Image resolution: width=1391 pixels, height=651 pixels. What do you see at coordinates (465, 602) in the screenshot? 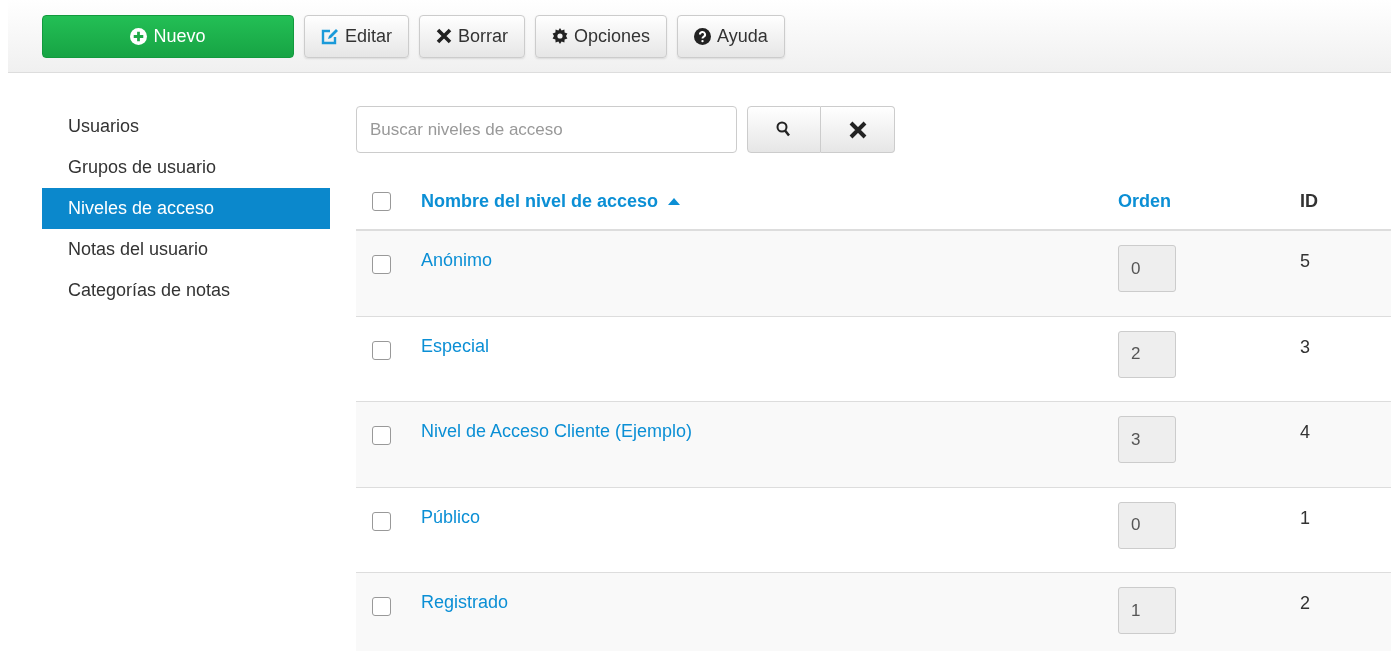
I see `row-link: Registrado` at bounding box center [465, 602].